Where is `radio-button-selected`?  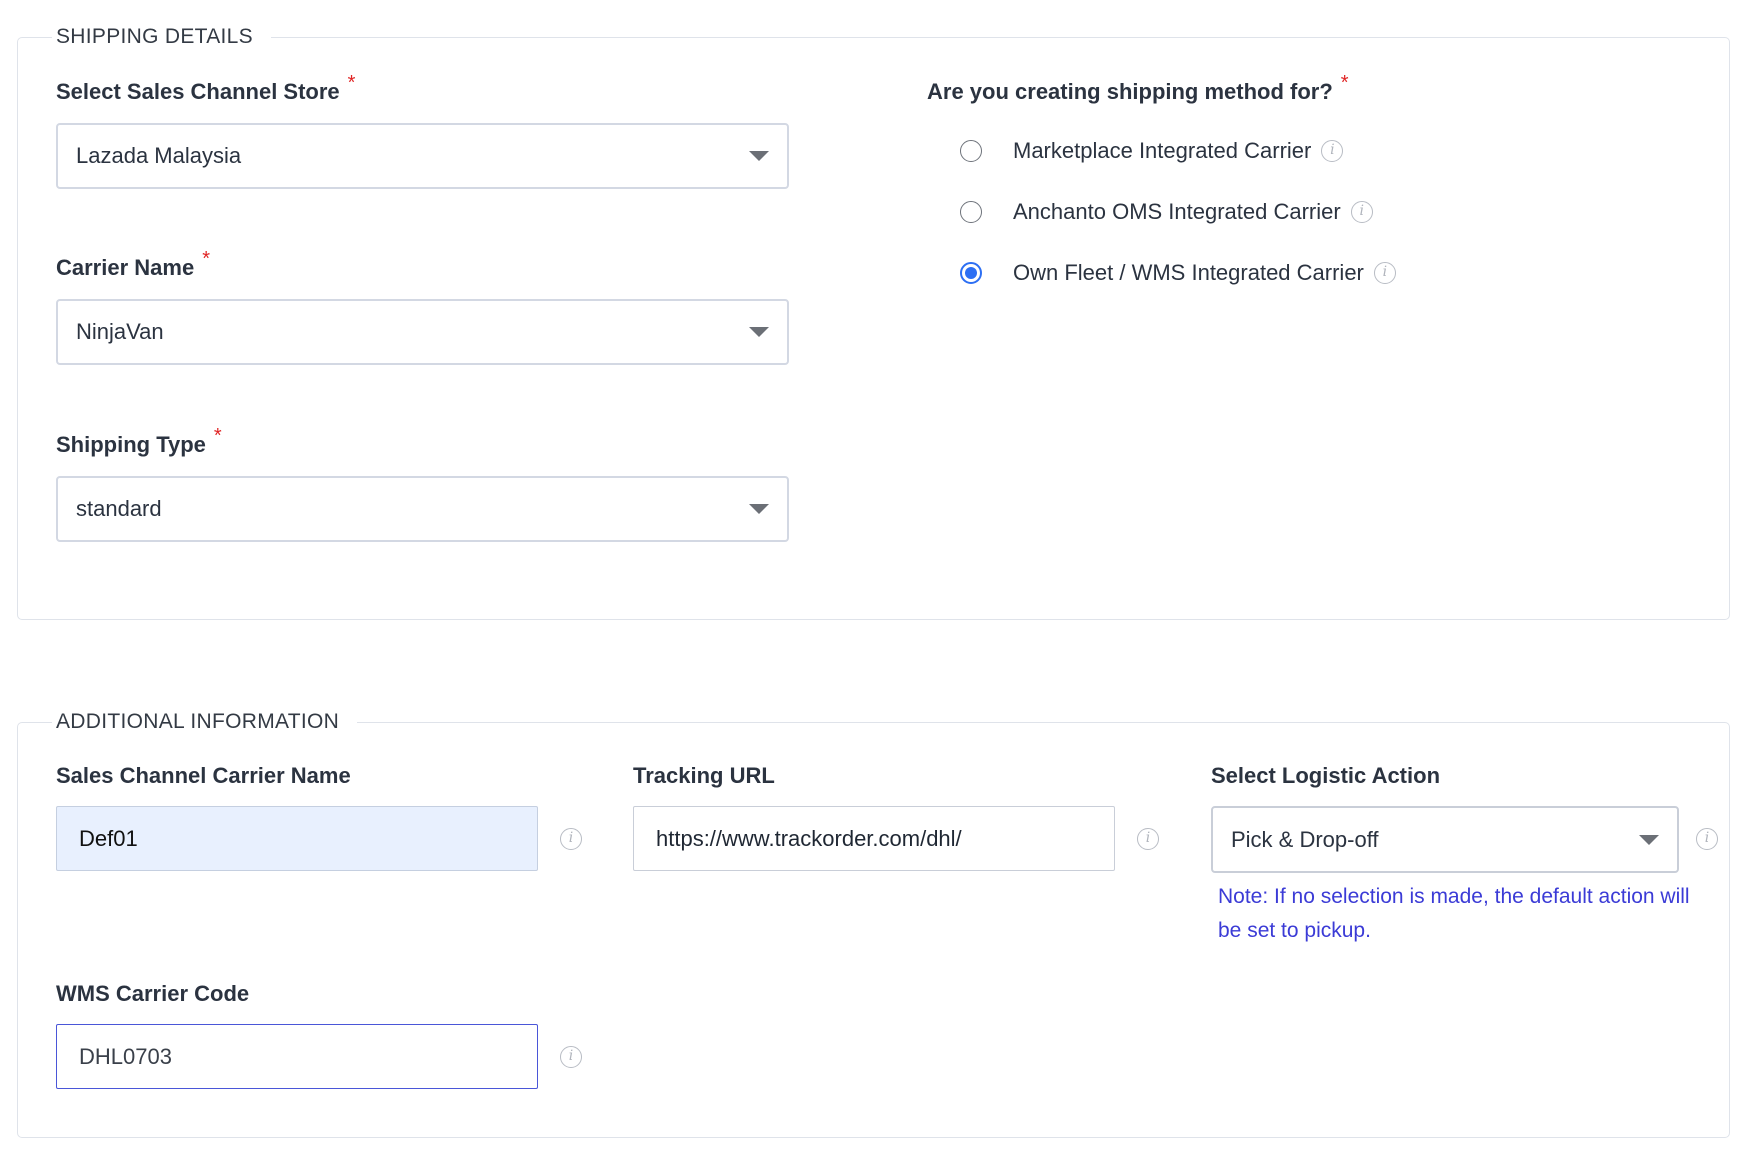
radio-button-selected is located at coordinates (971, 273).